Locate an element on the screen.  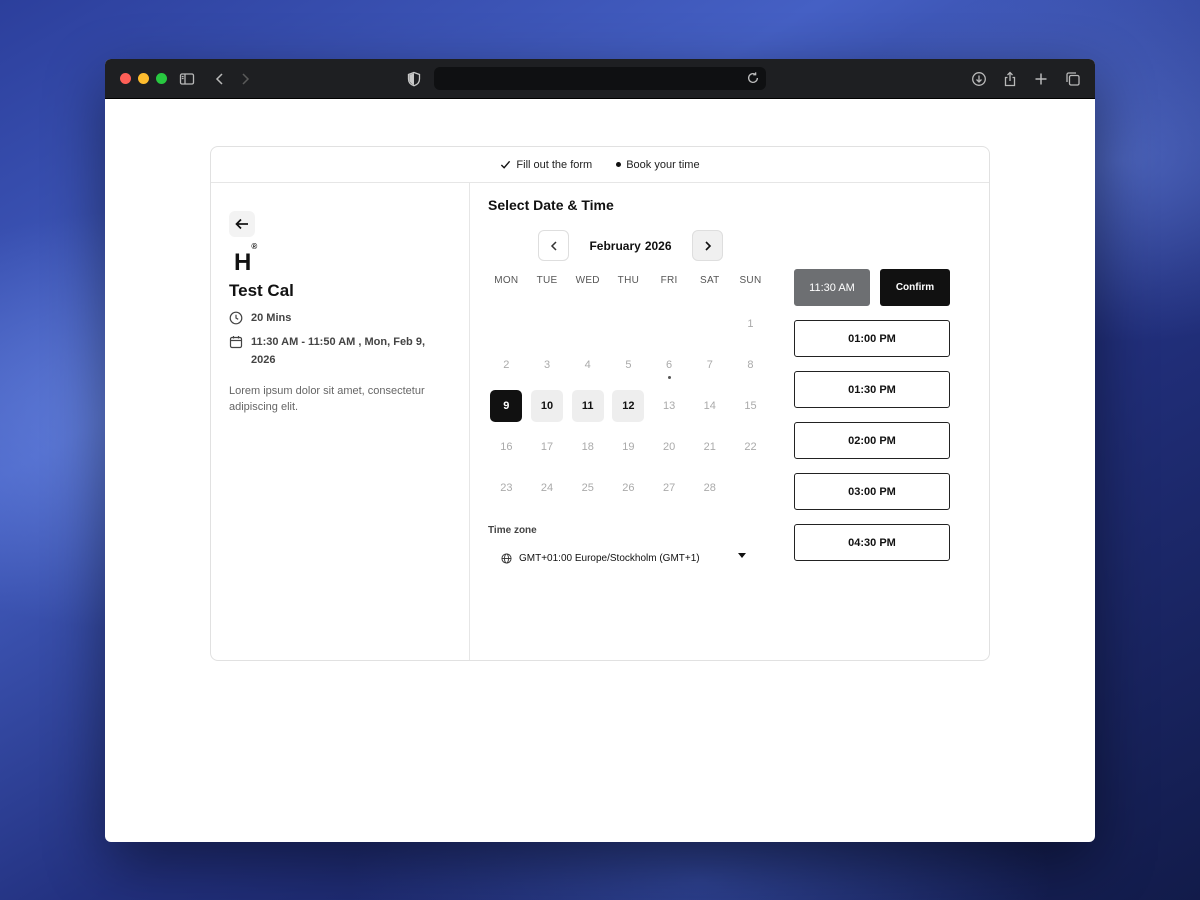
back-button is located at coordinates (242, 224).